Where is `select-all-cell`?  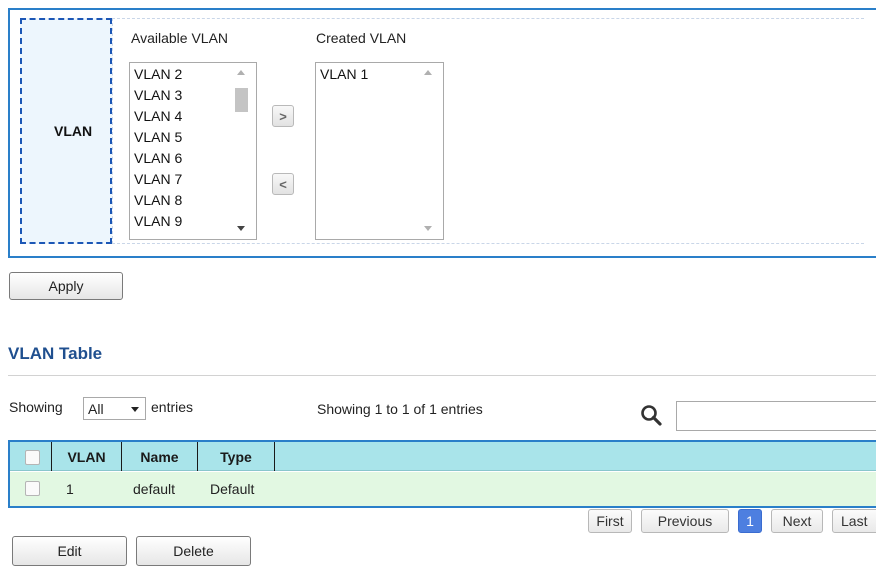
select-all-cell is located at coordinates (31, 456).